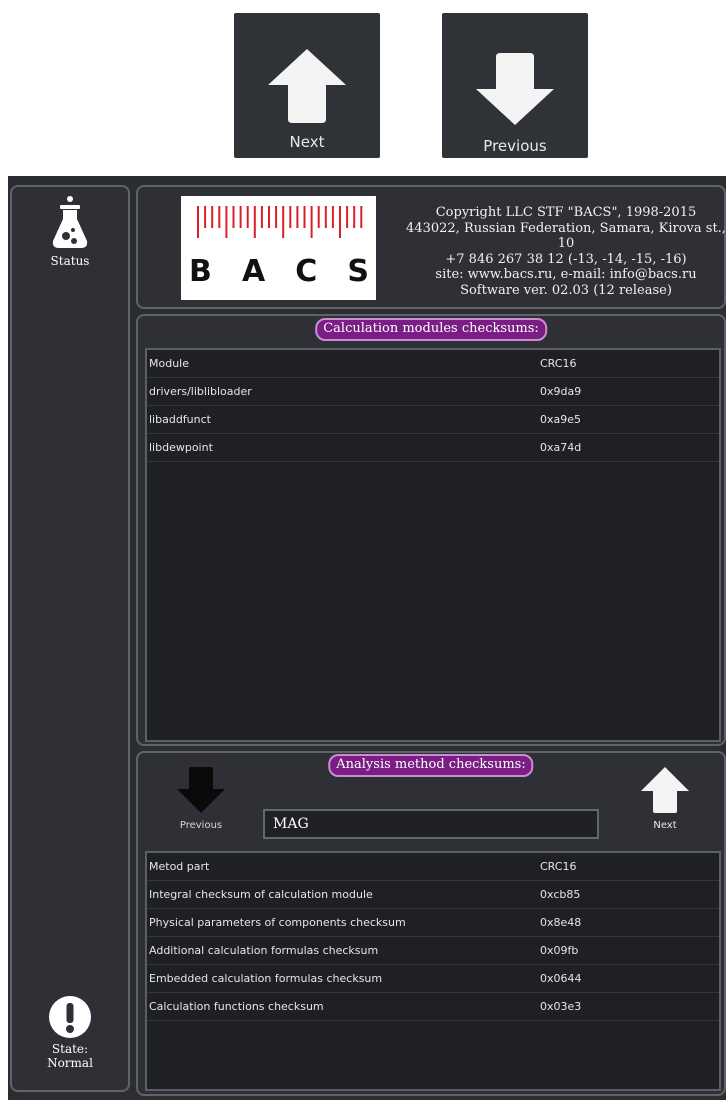 Image resolution: width=726 pixels, height=1100 pixels. What do you see at coordinates (559, 950) in the screenshot?
I see `part-crc: 0x09fb` at bounding box center [559, 950].